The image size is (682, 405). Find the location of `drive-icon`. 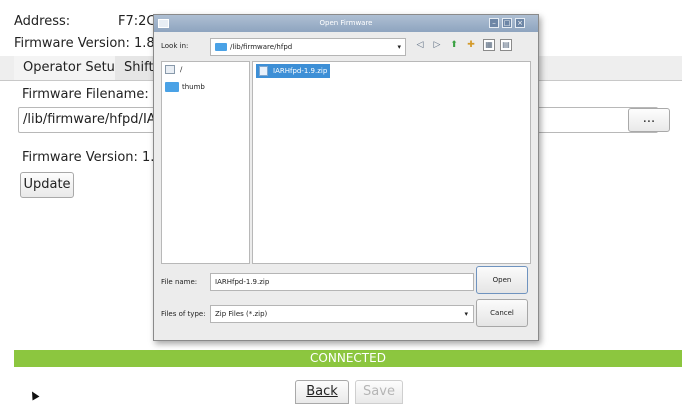

drive-icon is located at coordinates (170, 69).